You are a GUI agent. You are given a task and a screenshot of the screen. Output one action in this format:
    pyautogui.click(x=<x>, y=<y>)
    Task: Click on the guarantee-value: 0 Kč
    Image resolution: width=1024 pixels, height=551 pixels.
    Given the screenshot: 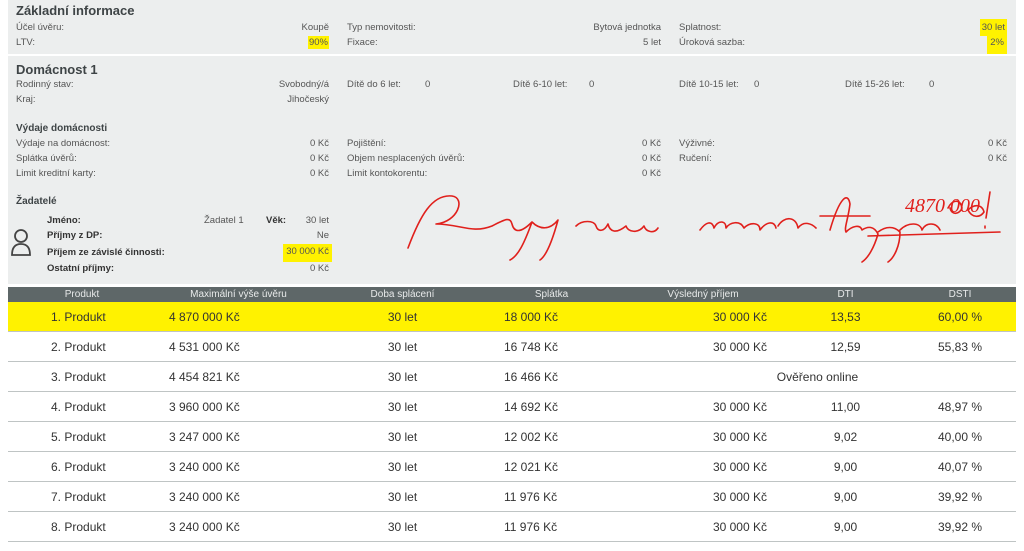 What is the action you would take?
    pyautogui.click(x=997, y=158)
    